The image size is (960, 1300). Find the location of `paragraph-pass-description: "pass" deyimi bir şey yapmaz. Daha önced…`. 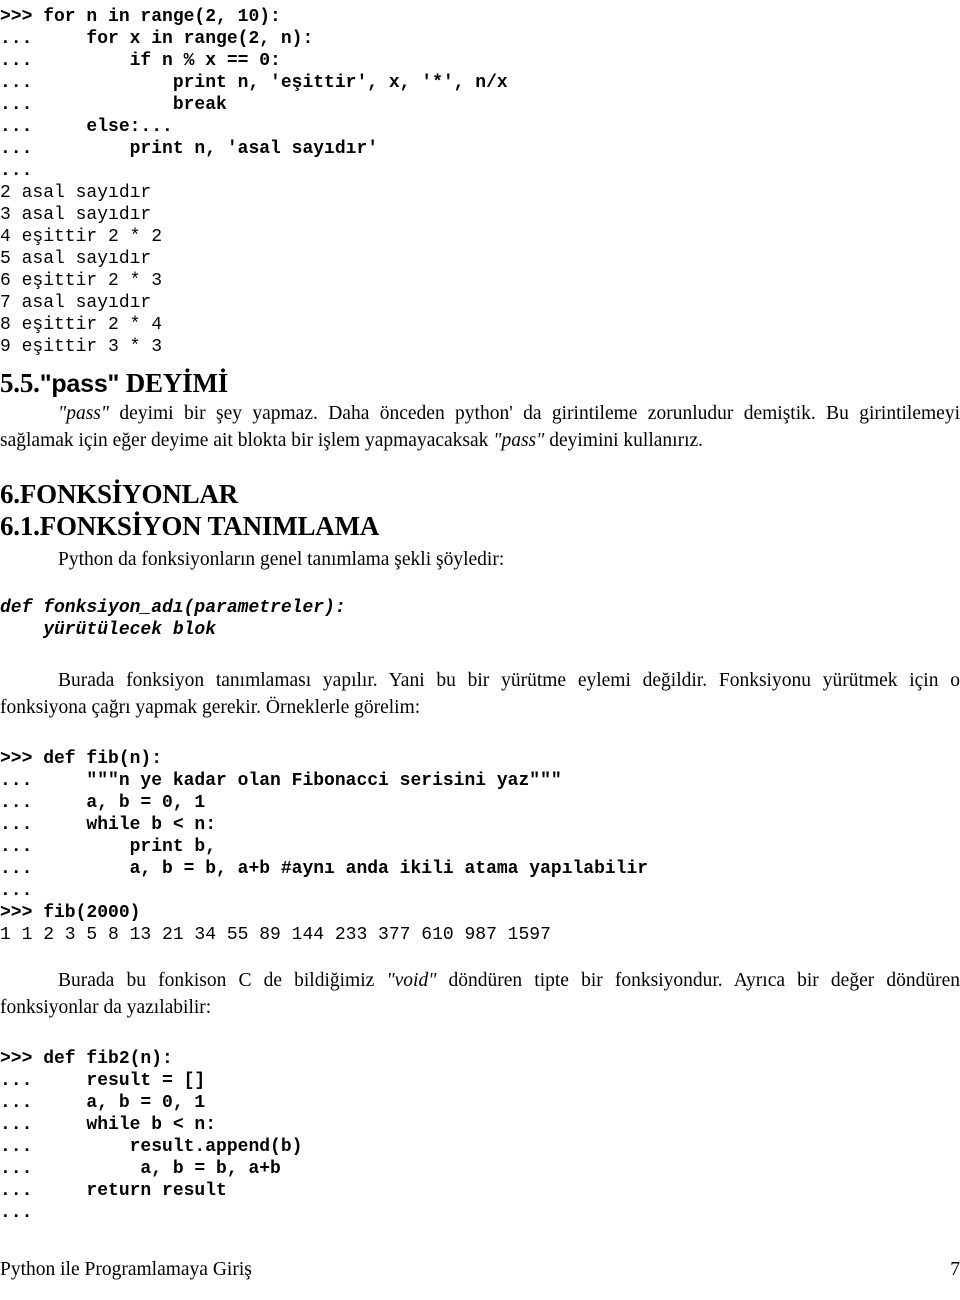

paragraph-pass-description: "pass" deyimi bir şey yapmaz. Daha önced… is located at coordinates (480, 427).